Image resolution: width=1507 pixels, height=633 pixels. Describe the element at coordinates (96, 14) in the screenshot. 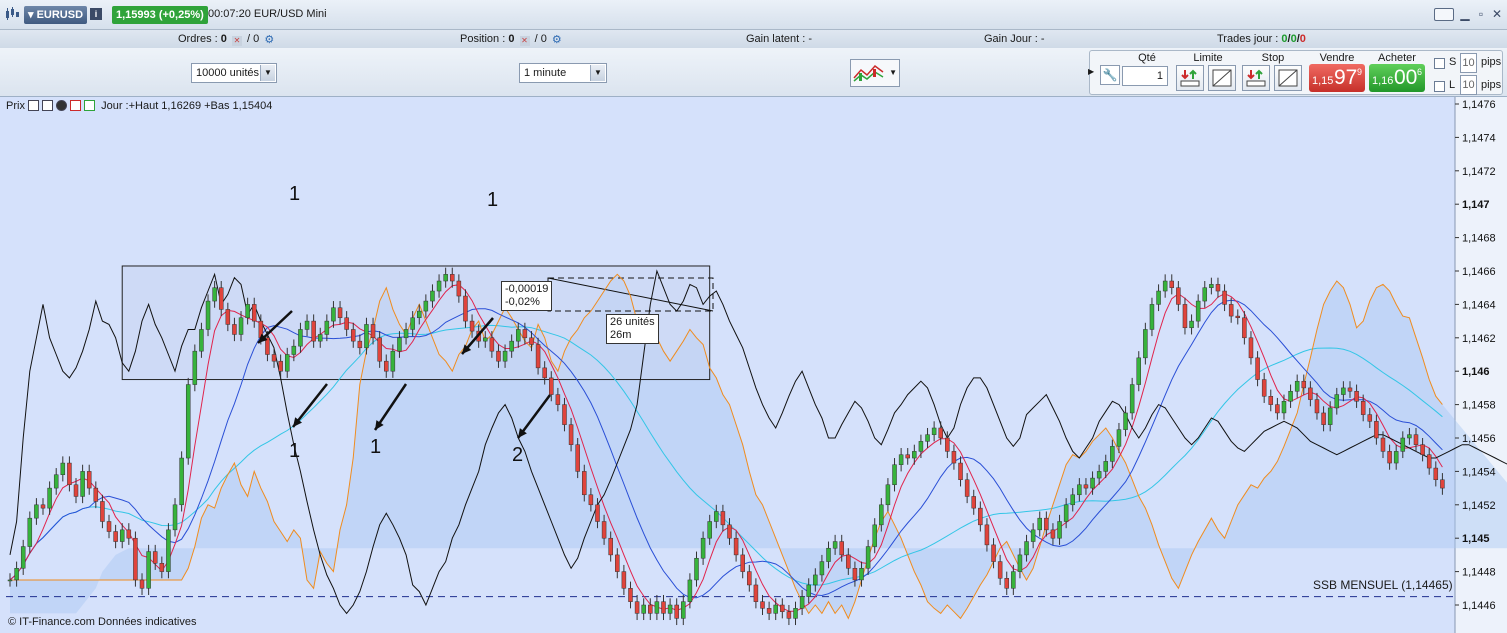

I see `info-icon: i` at that location.